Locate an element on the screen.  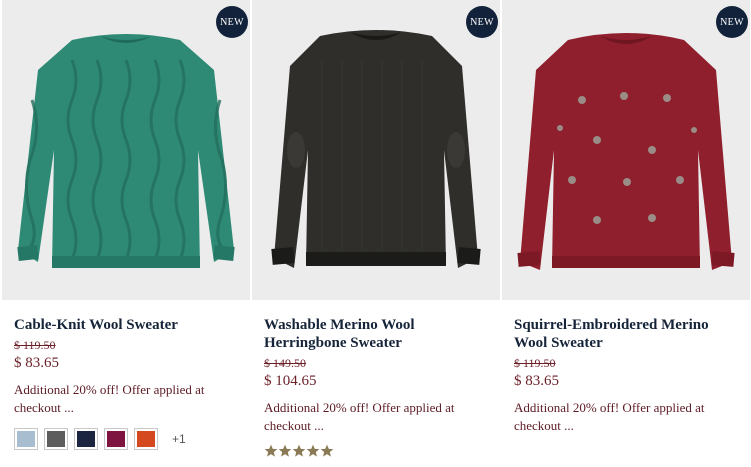
product-name: Cable-Knit Wool Sweater is located at coordinates (126, 325).